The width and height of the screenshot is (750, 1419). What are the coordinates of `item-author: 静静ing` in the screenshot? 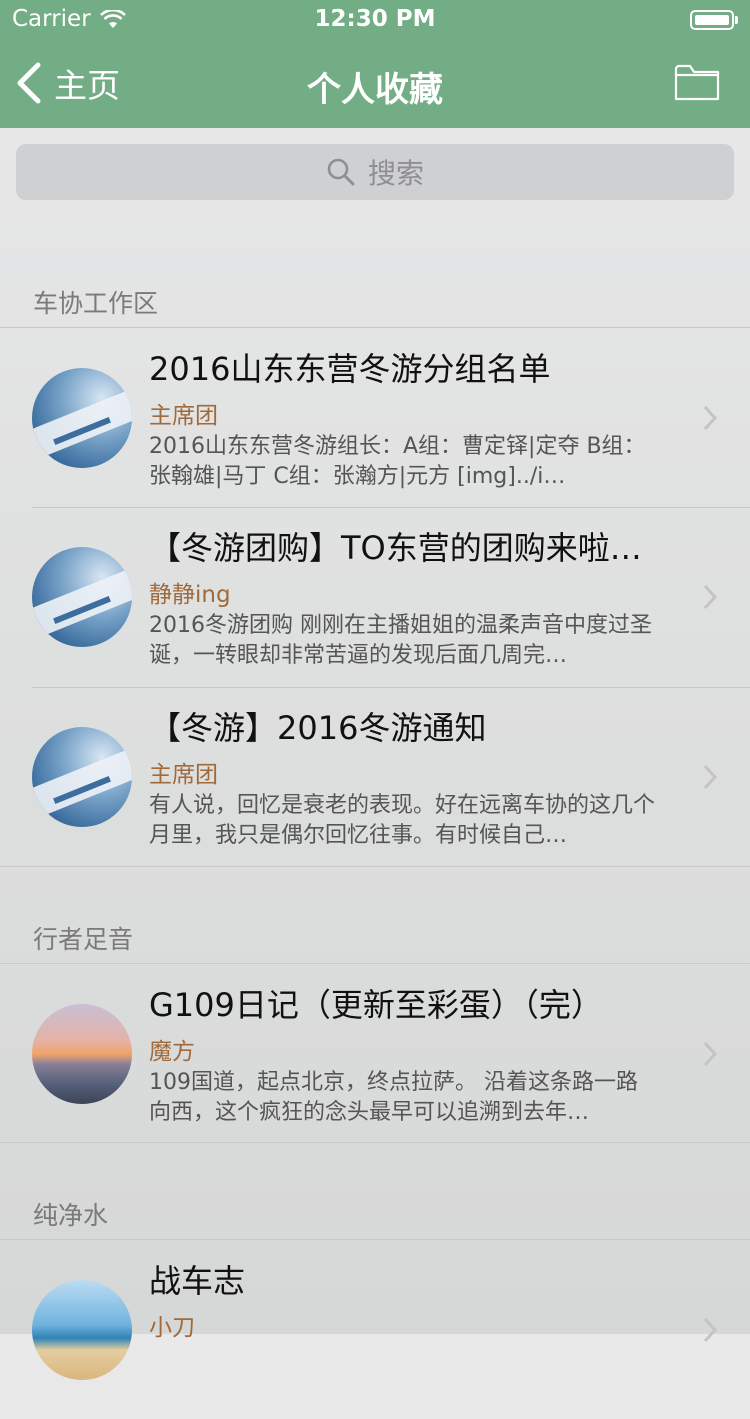 It's located at (190, 595).